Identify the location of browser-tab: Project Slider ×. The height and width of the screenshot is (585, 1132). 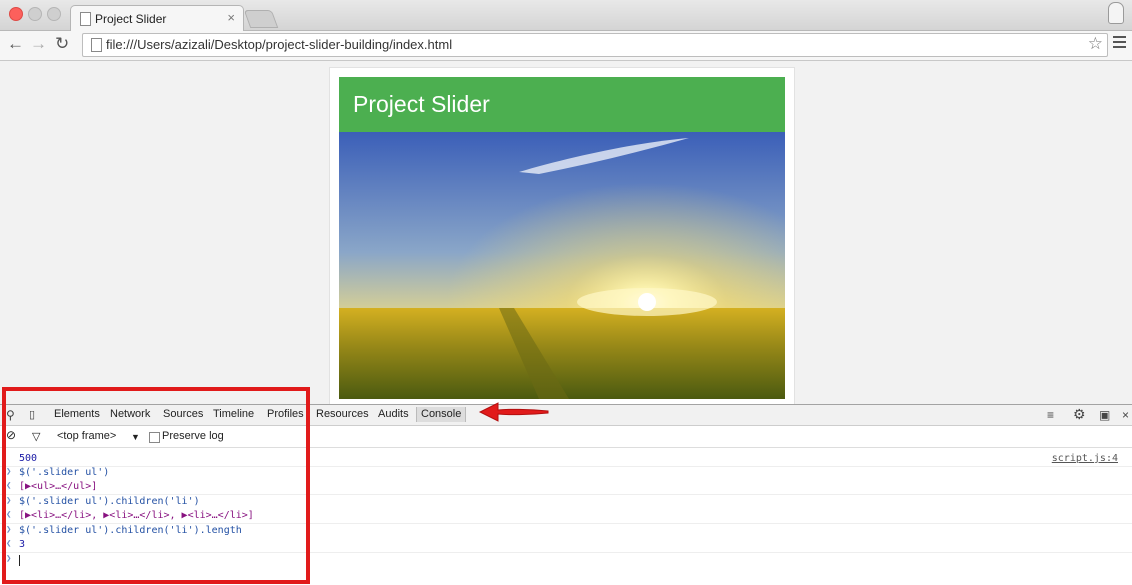
(157, 18).